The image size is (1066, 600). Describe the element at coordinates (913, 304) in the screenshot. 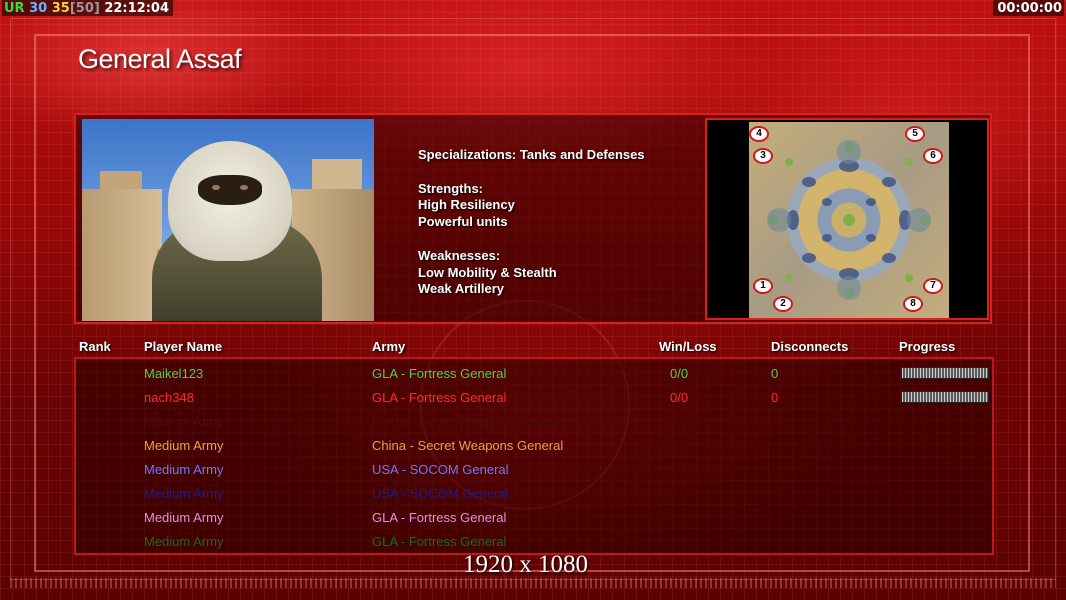

I see `spawn-marker-8: 8` at that location.